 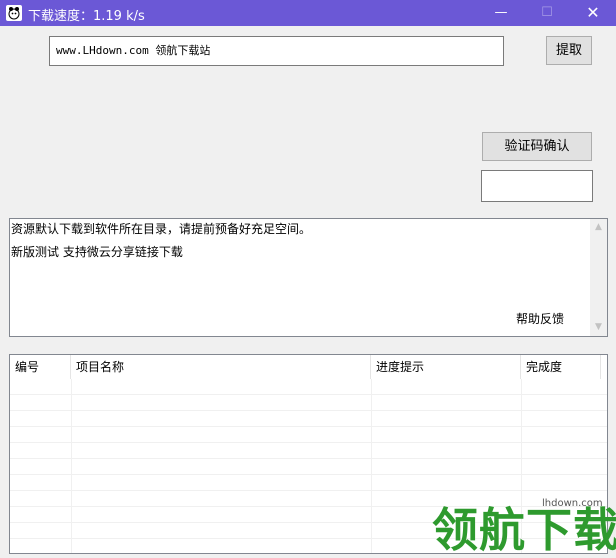 I want to click on captcha-confirm-button: 验证码确认, so click(x=537, y=146).